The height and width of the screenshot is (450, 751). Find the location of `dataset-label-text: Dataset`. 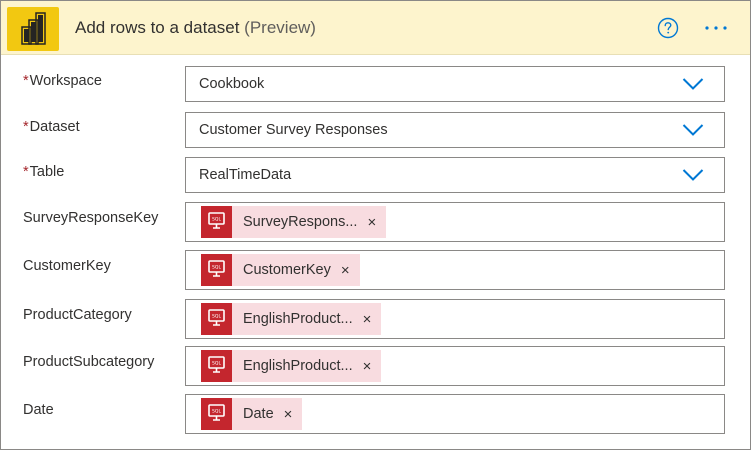

dataset-label-text: Dataset is located at coordinates (54, 127).